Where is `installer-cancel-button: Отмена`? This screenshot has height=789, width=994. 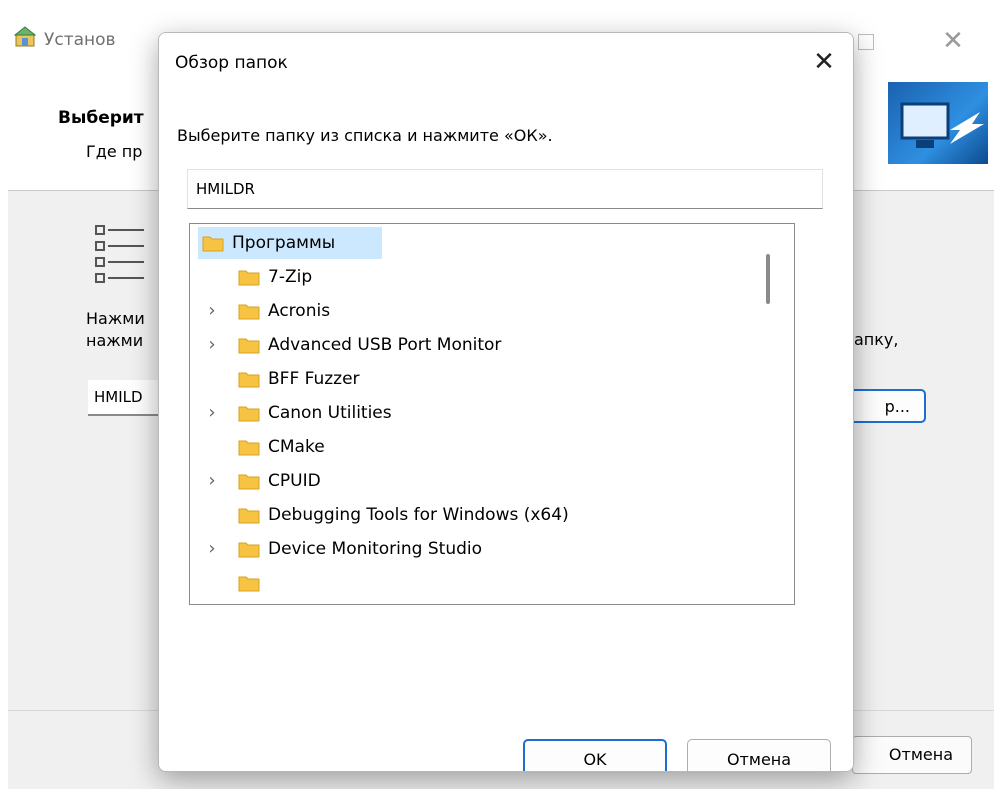
installer-cancel-button: Отмена is located at coordinates (912, 755).